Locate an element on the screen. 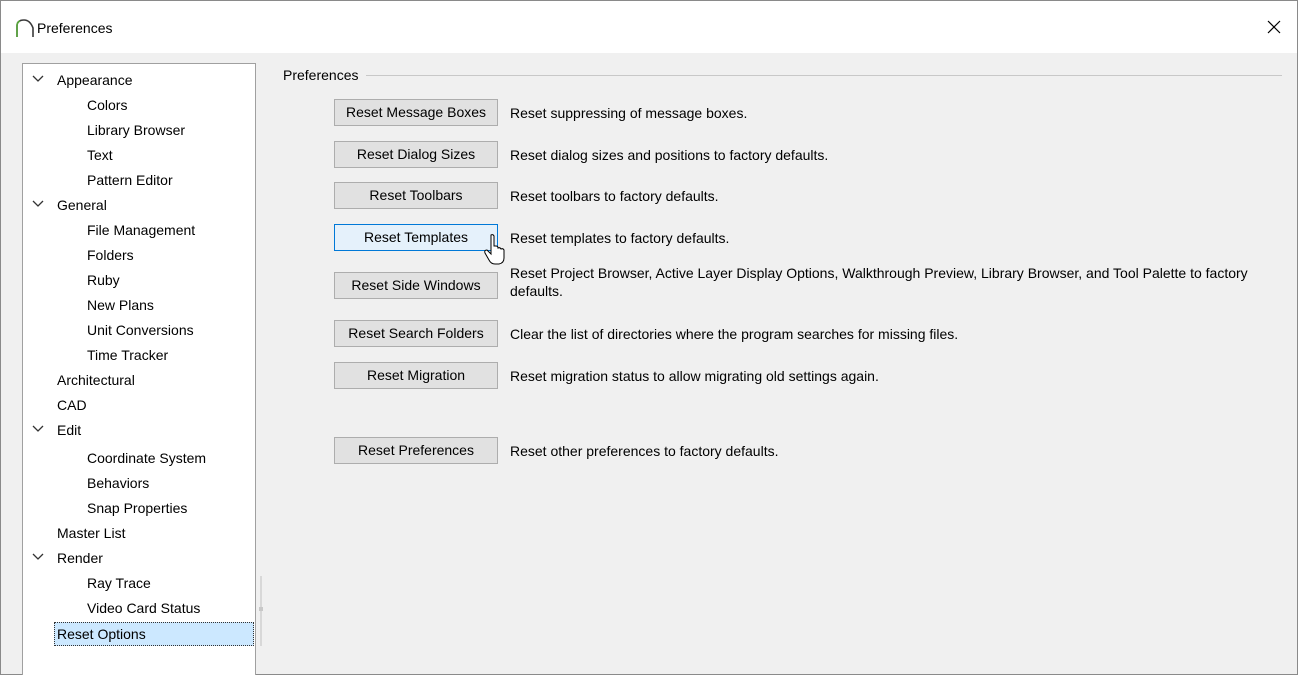 The width and height of the screenshot is (1298, 675). tree-item-unit-conversions: Unit Conversions is located at coordinates (140, 330).